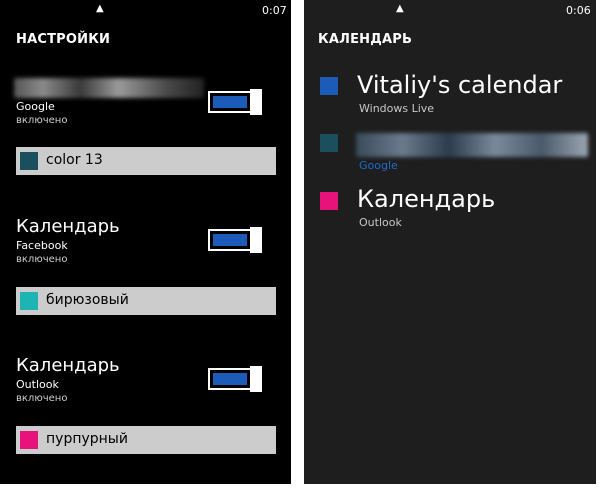 The height and width of the screenshot is (491, 600). What do you see at coordinates (426, 199) in the screenshot?
I see `calendar-name: Календарь` at bounding box center [426, 199].